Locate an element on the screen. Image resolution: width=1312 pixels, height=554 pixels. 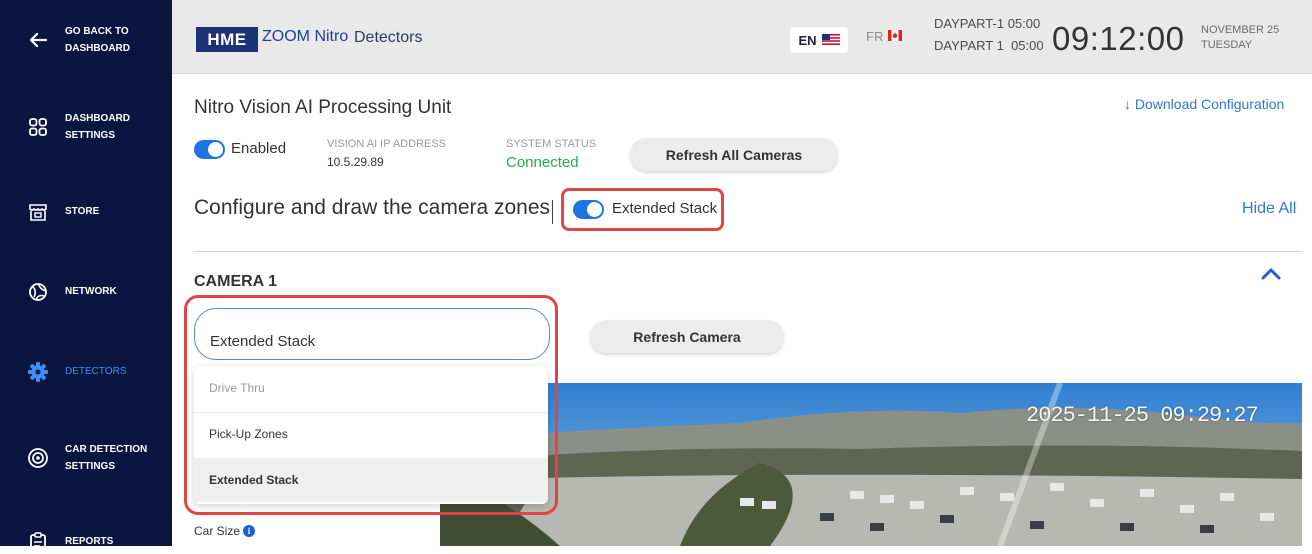
refresh-camera-button: Refresh Camera is located at coordinates (687, 336).